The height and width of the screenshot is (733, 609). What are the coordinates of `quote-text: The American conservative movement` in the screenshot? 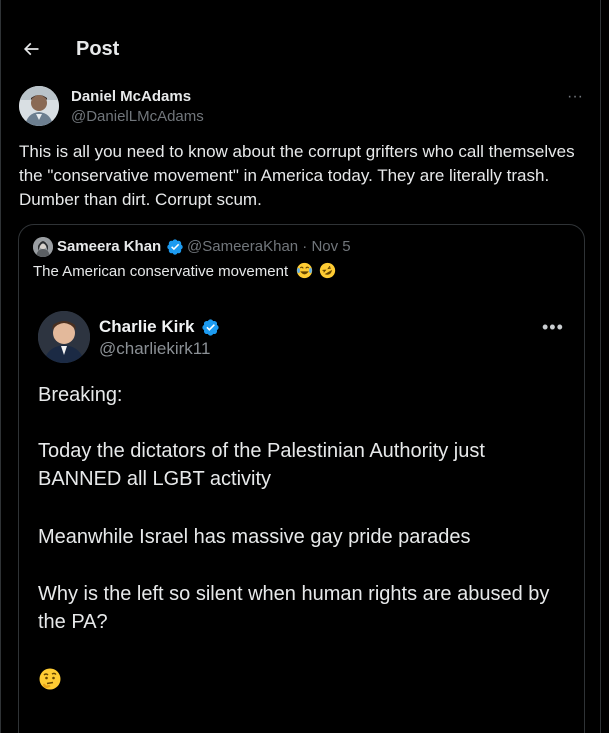 It's located at (184, 271).